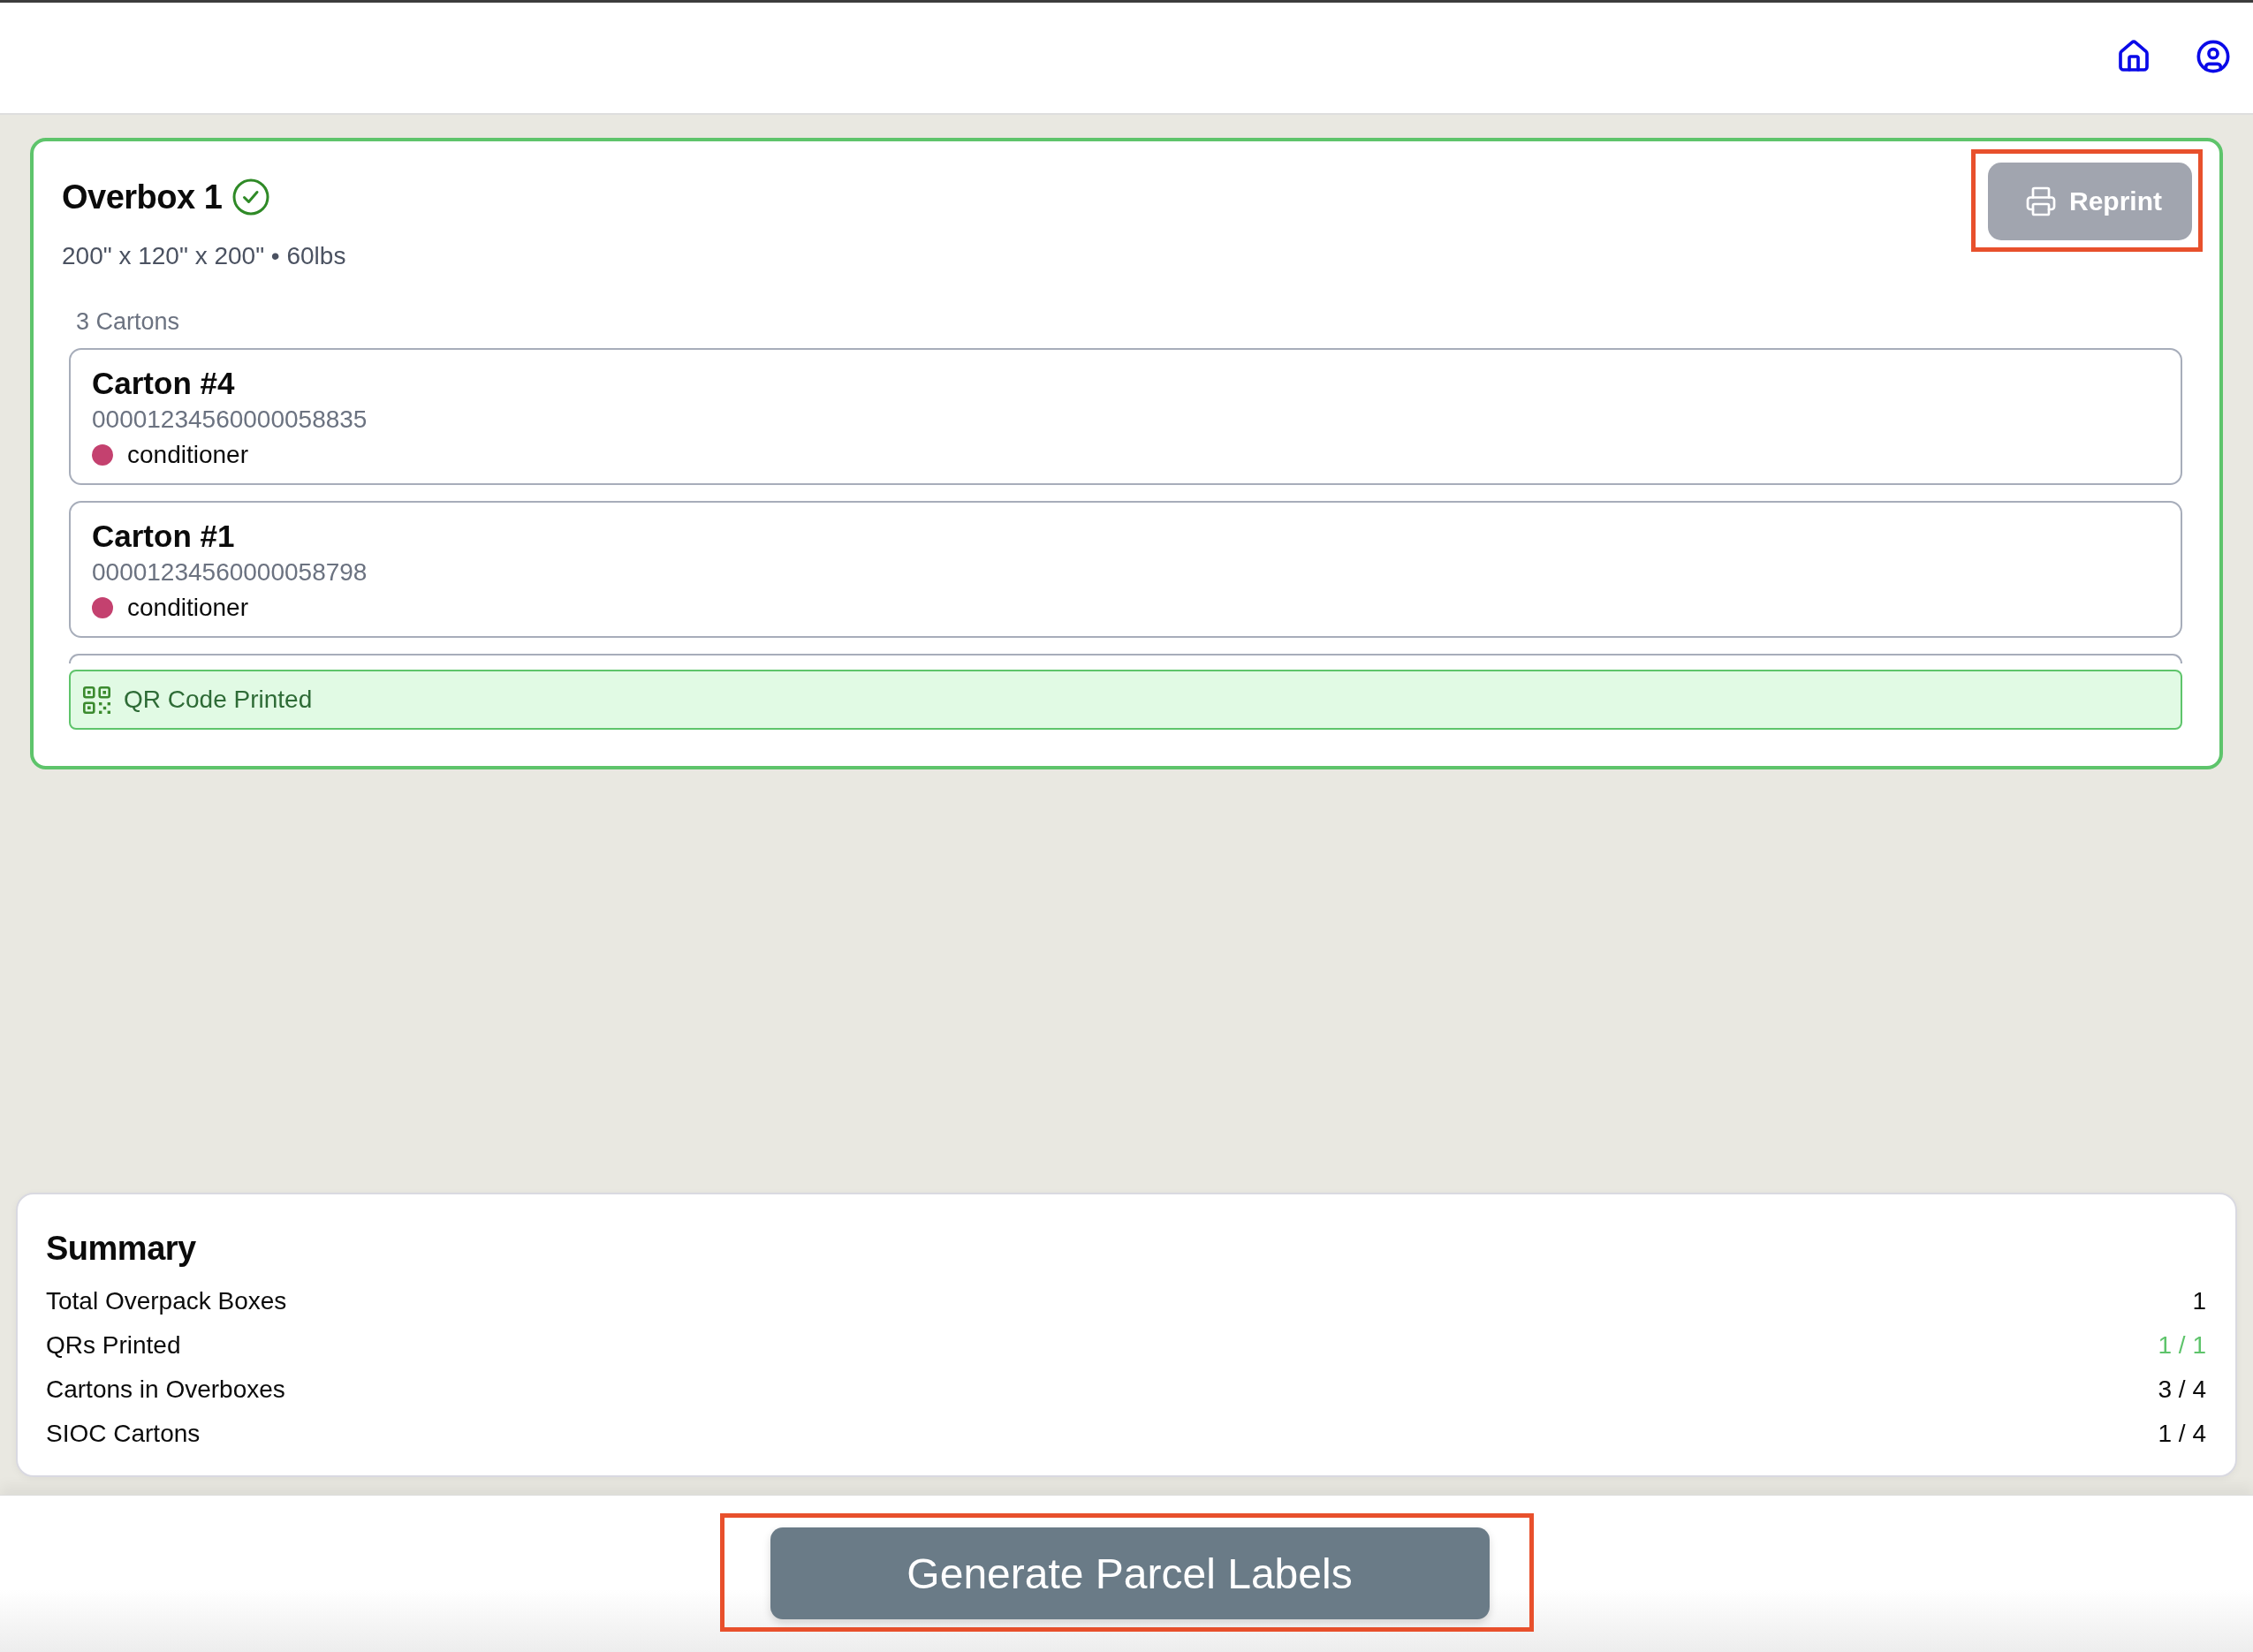 The width and height of the screenshot is (2253, 1652). I want to click on overbox-title: Overbox 1, so click(142, 197).